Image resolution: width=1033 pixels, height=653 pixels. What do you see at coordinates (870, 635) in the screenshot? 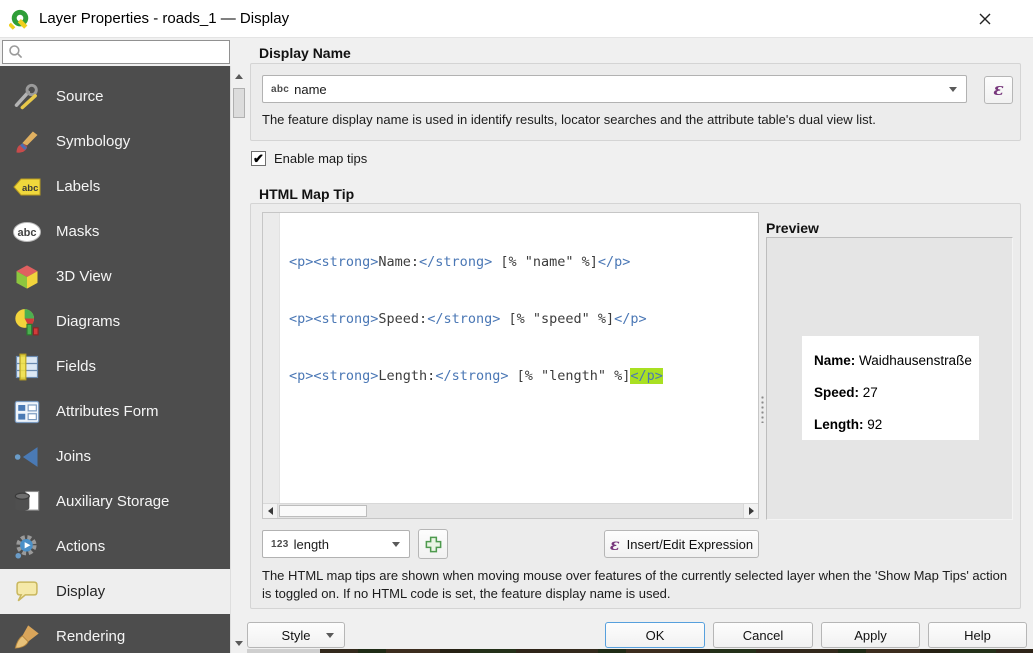
I see `apply-button: Apply` at bounding box center [870, 635].